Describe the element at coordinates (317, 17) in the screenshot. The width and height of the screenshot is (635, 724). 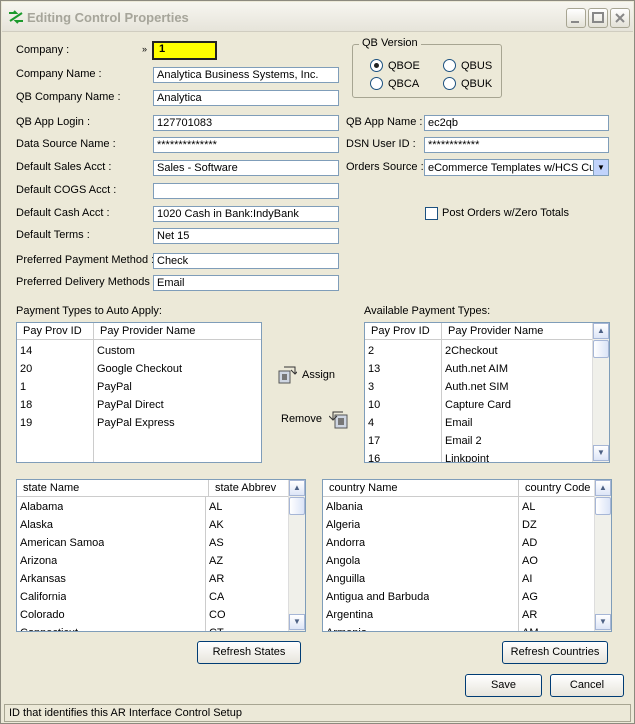
I see `title-bar: Editing Control Properties` at that location.